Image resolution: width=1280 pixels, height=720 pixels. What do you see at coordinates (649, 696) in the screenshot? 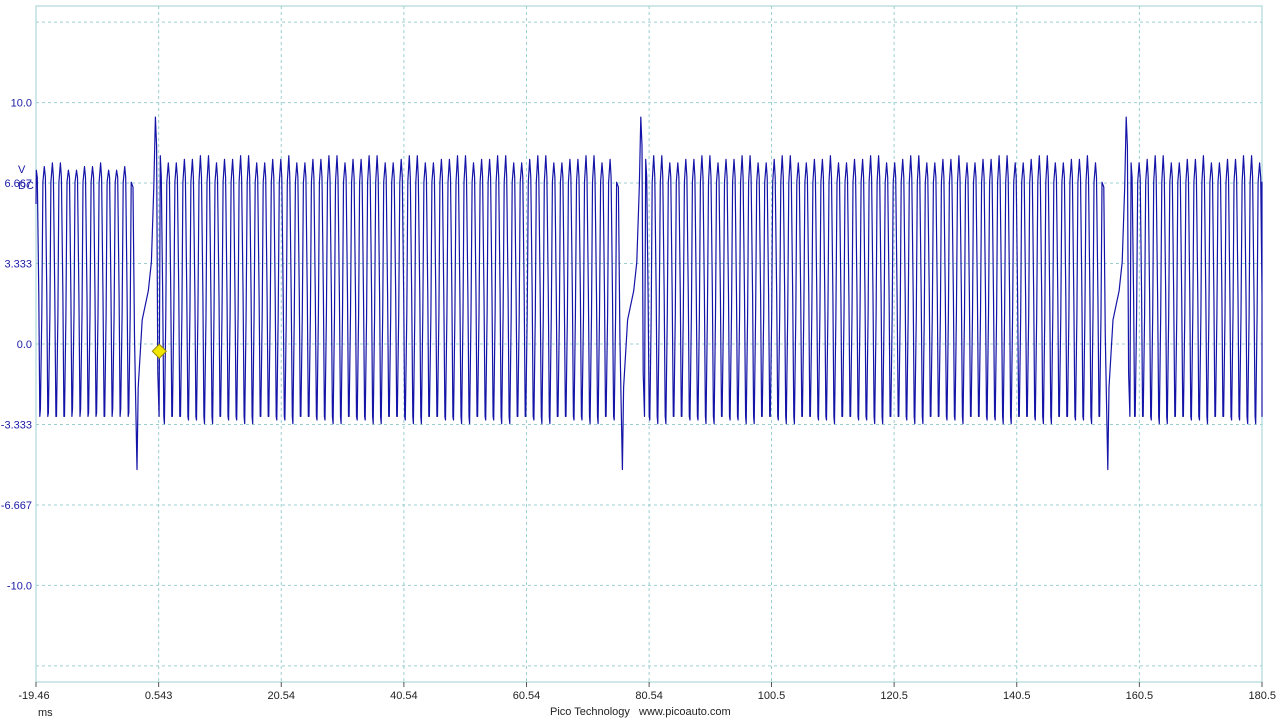
I see `x-tick-label: 80.54` at bounding box center [649, 696].